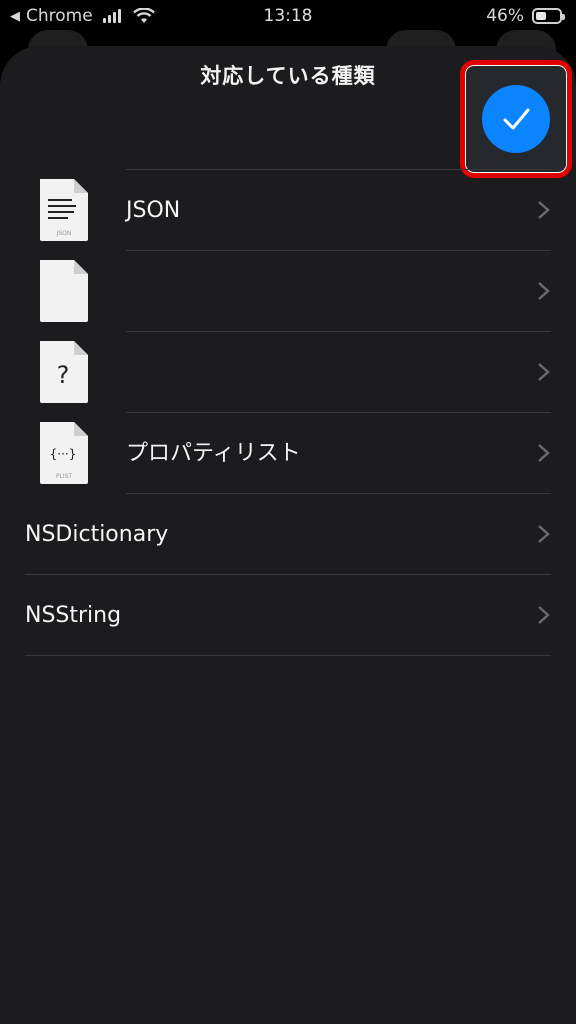  I want to click on plist-file-icon: {···} PLIST, so click(64, 453).